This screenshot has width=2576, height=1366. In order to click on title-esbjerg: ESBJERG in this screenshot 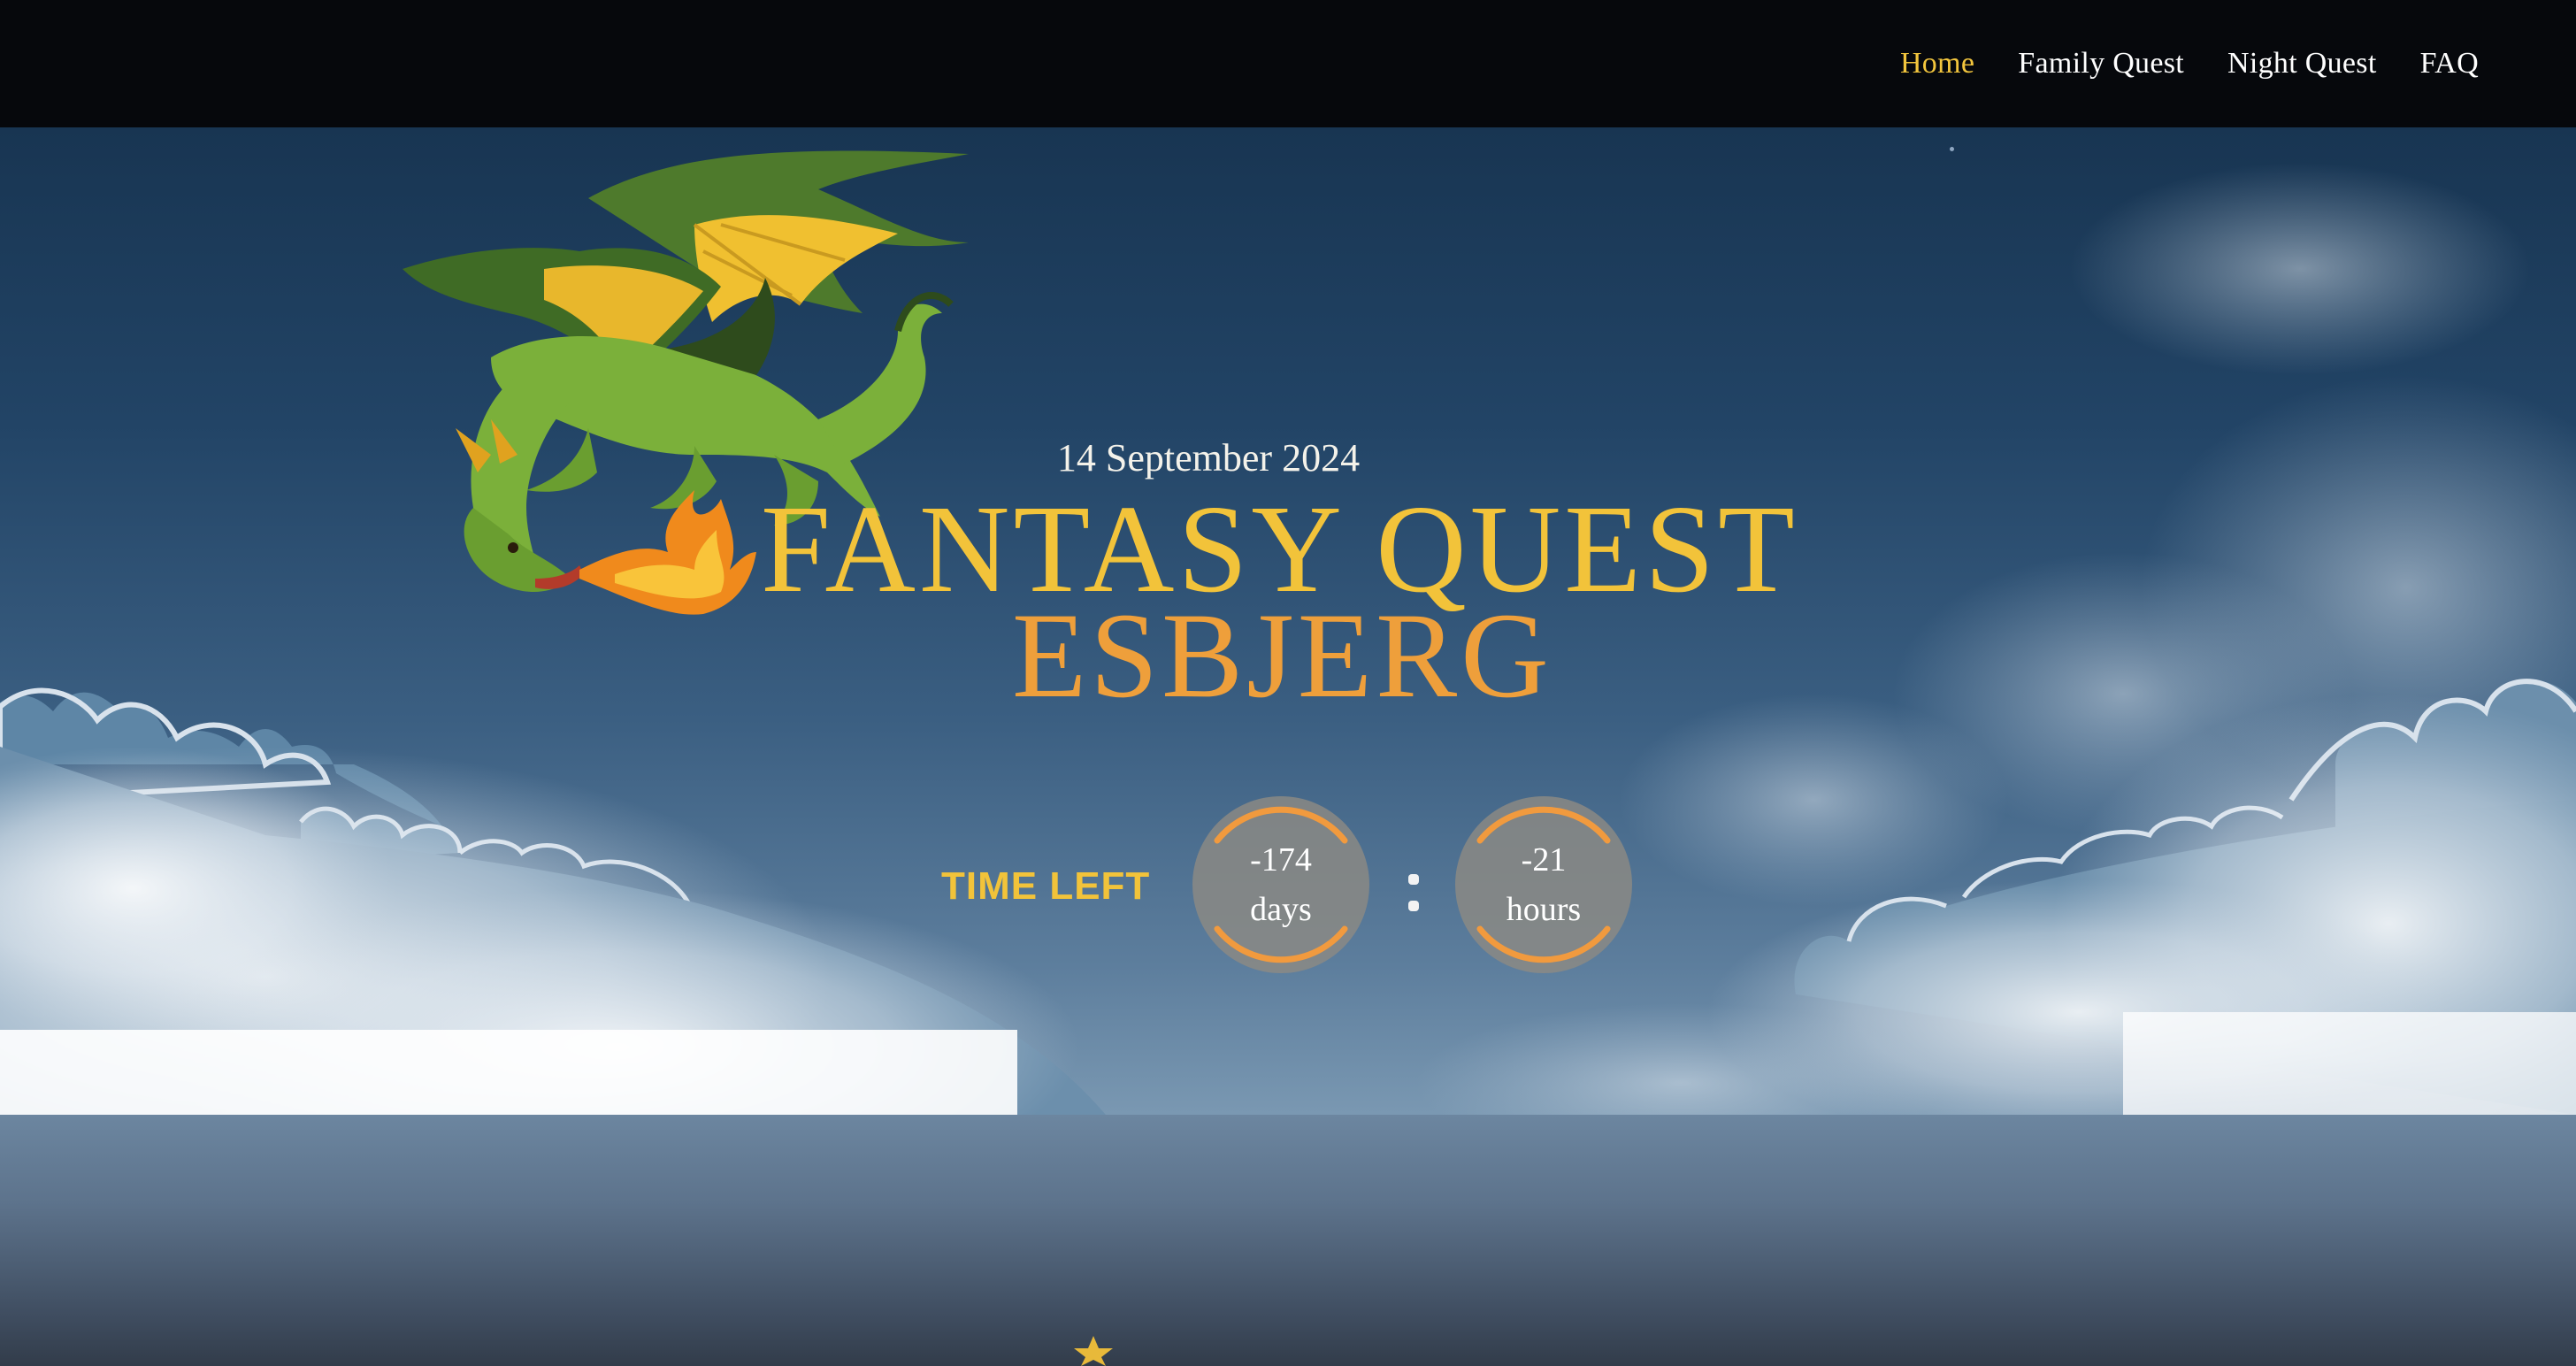, I will do `click(1282, 655)`.